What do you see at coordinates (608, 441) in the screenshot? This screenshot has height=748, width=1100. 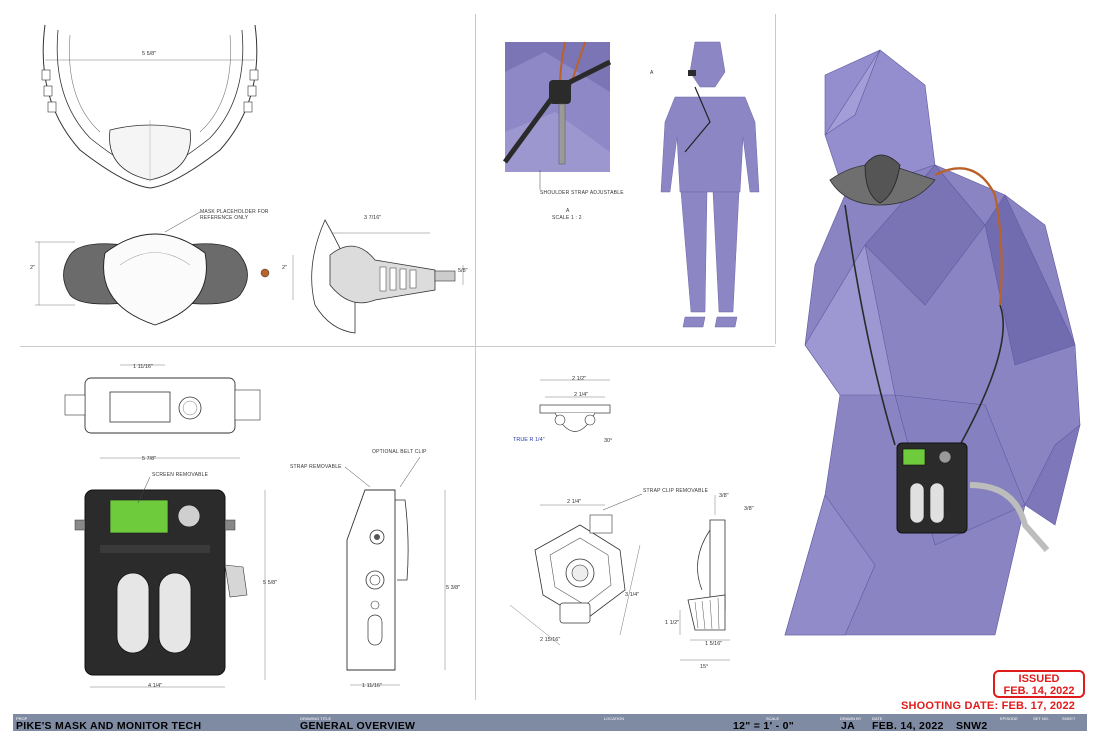 I see `dim-clip-angle: 30°` at bounding box center [608, 441].